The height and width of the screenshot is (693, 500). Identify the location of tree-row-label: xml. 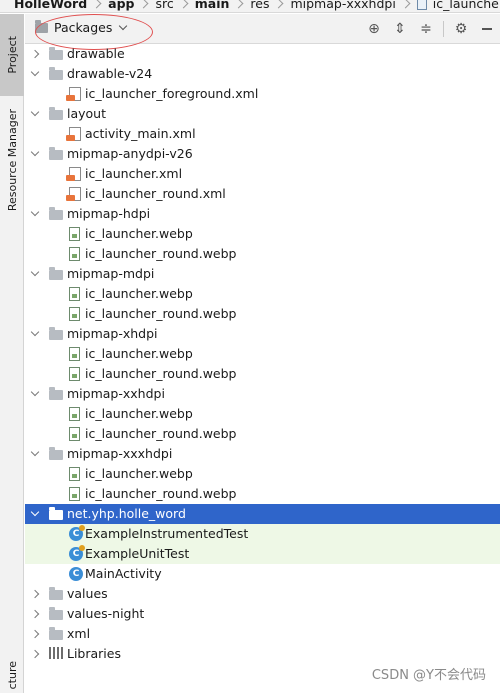
(79, 633).